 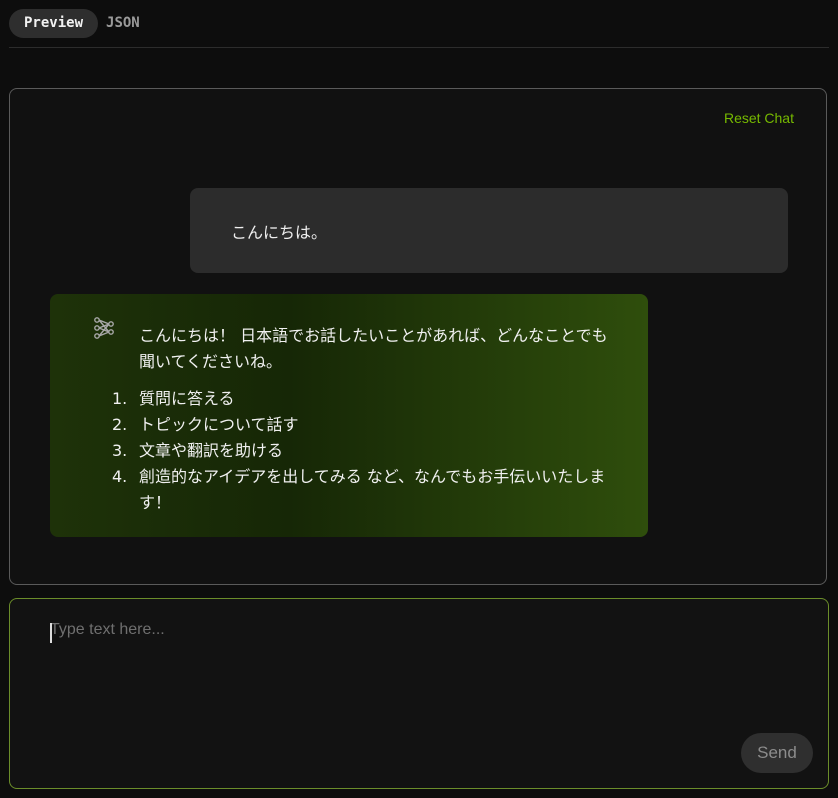 What do you see at coordinates (420, 671) in the screenshot?
I see `message-input` at bounding box center [420, 671].